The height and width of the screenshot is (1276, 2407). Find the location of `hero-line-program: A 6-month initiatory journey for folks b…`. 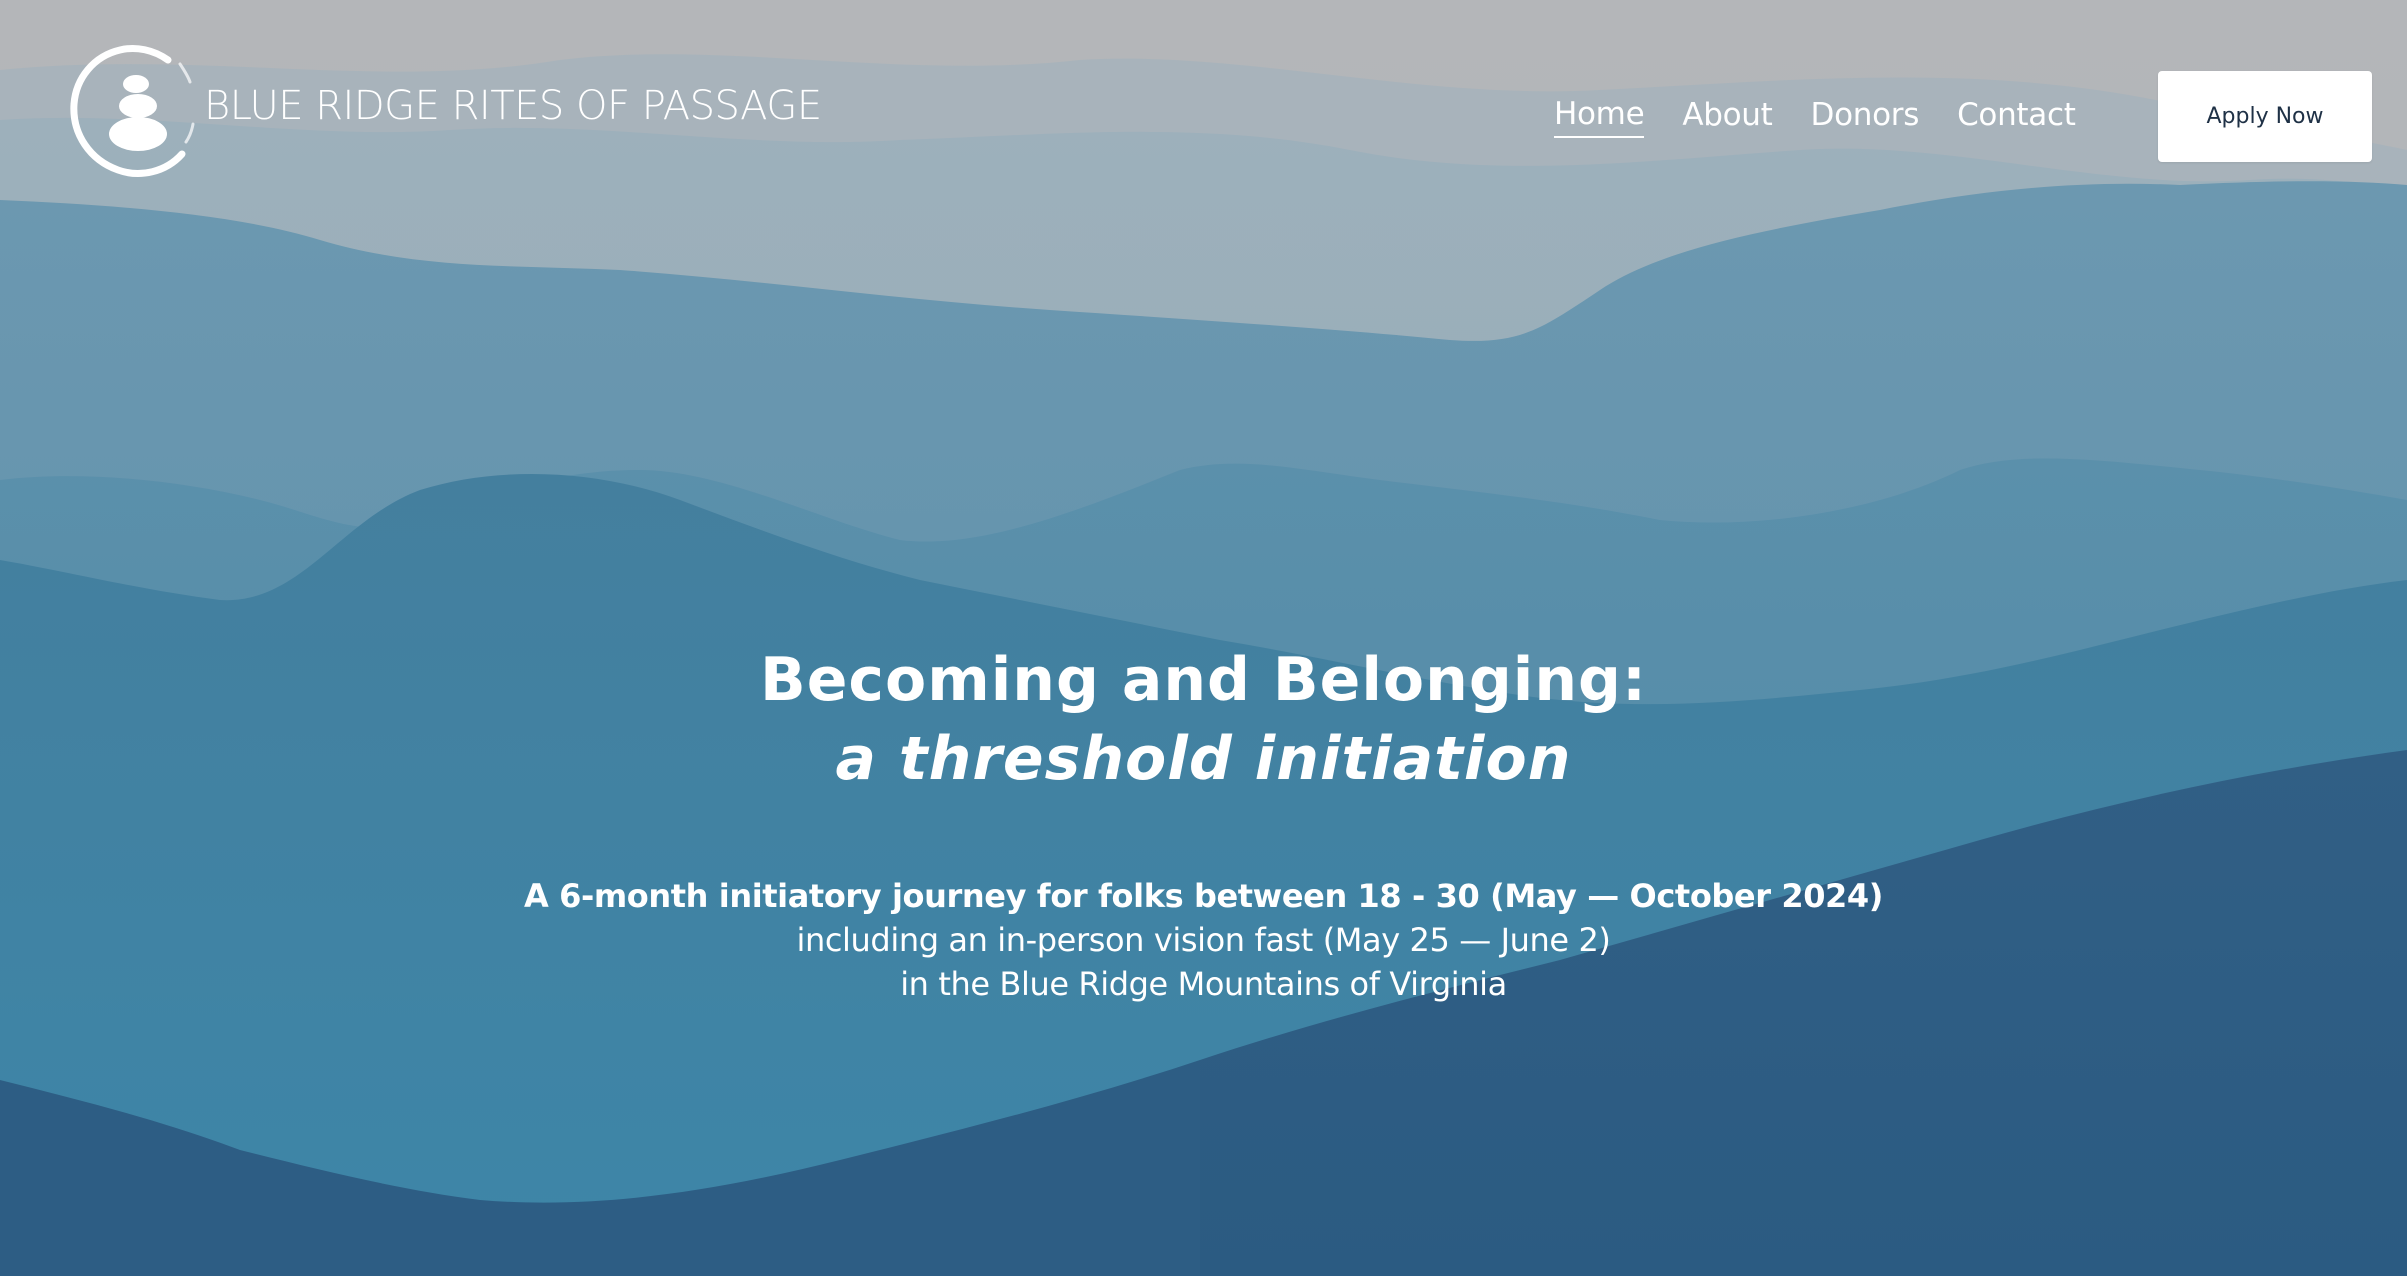

hero-line-program: A 6-month initiatory journey for folks b… is located at coordinates (1203, 896).